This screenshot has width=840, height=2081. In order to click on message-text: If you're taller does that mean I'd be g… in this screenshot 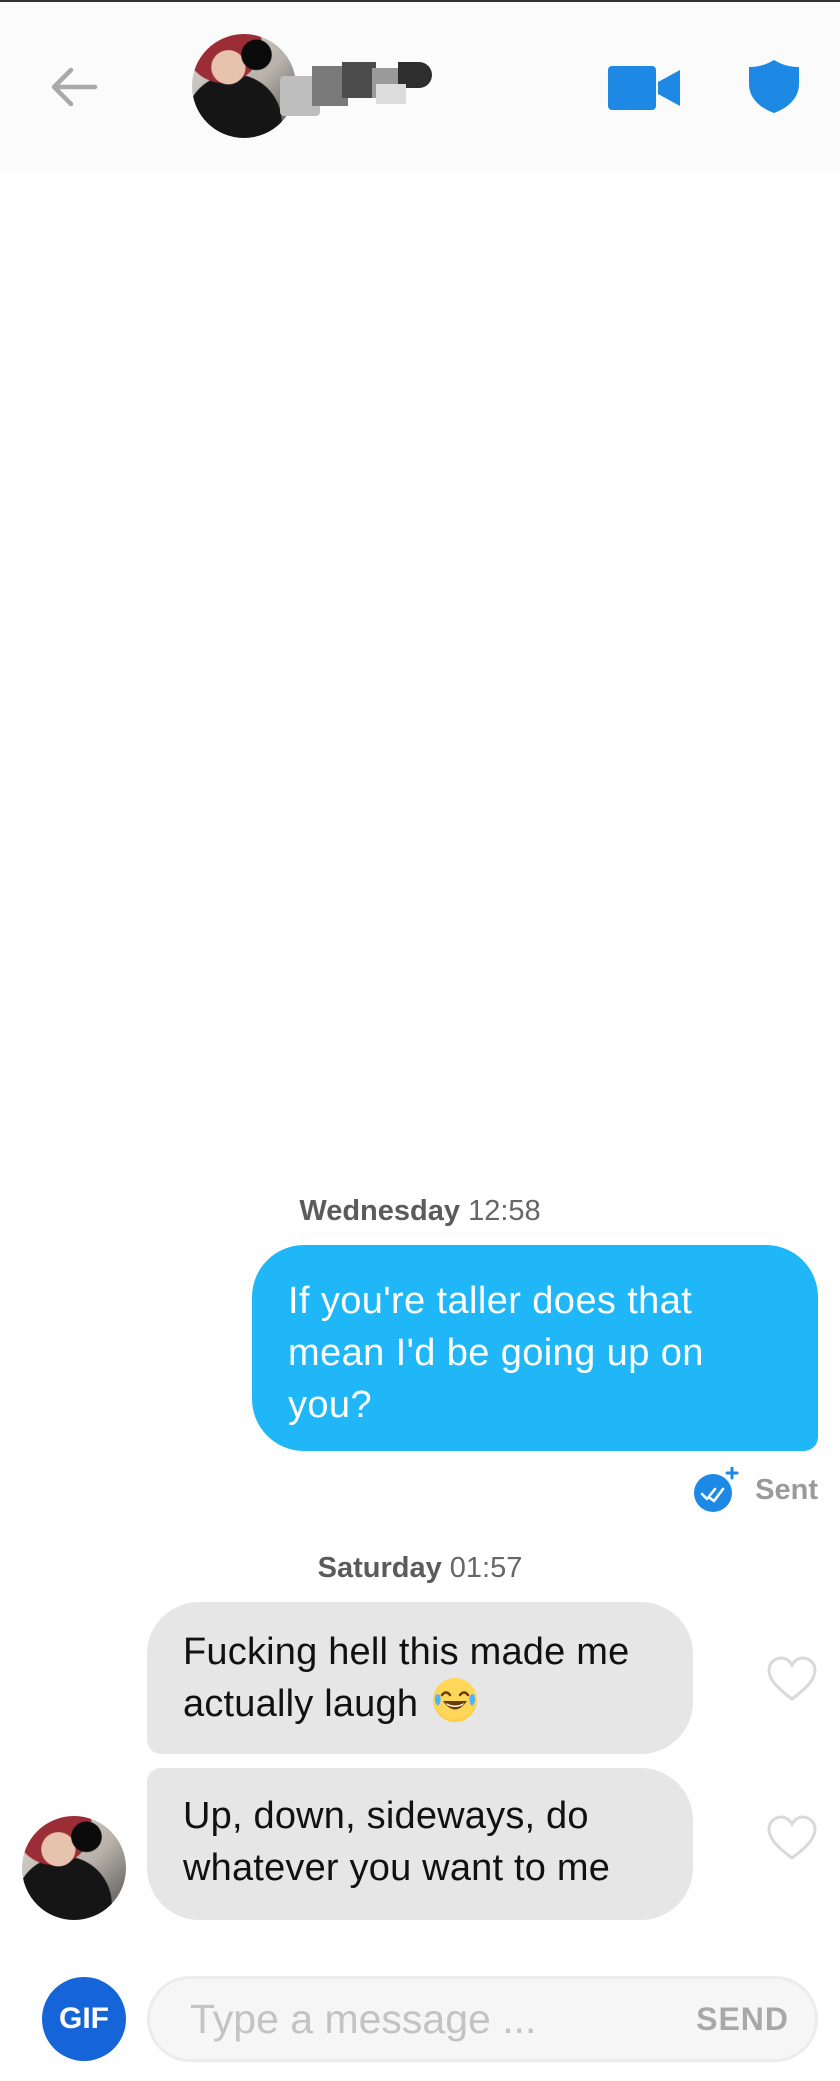, I will do `click(496, 1353)`.